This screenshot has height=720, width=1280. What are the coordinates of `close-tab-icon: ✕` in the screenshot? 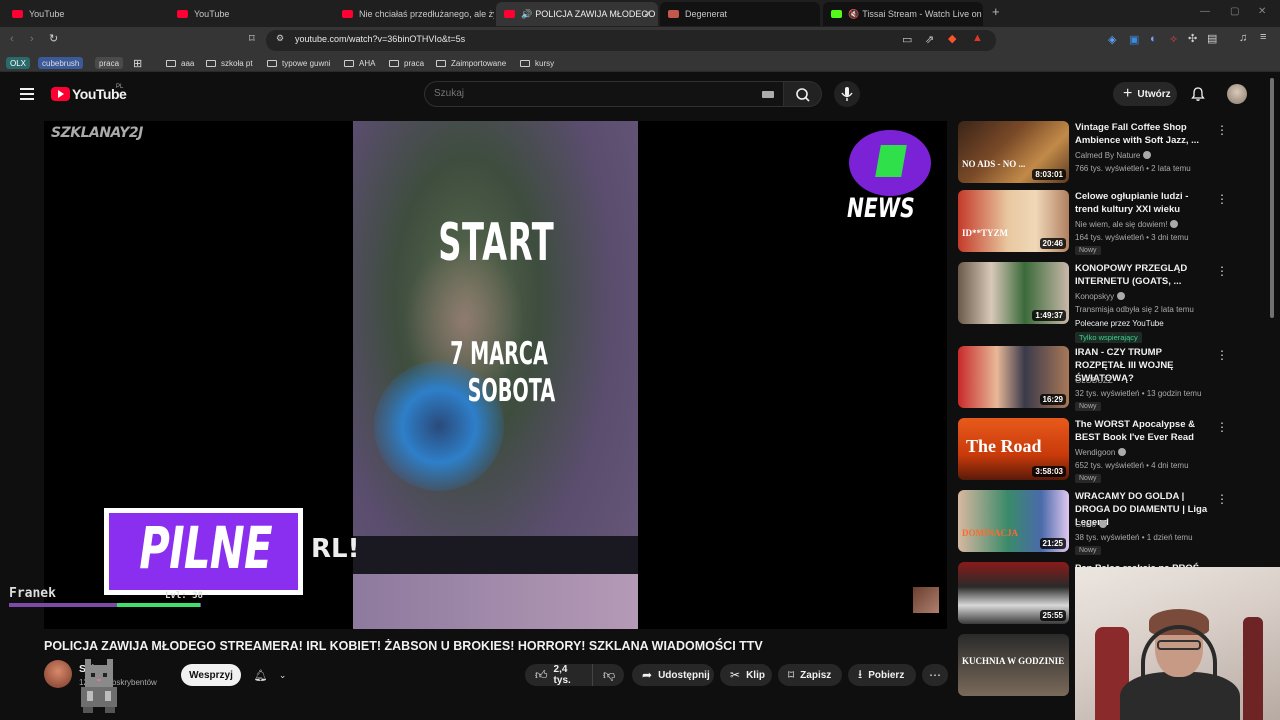 It's located at (648, 14).